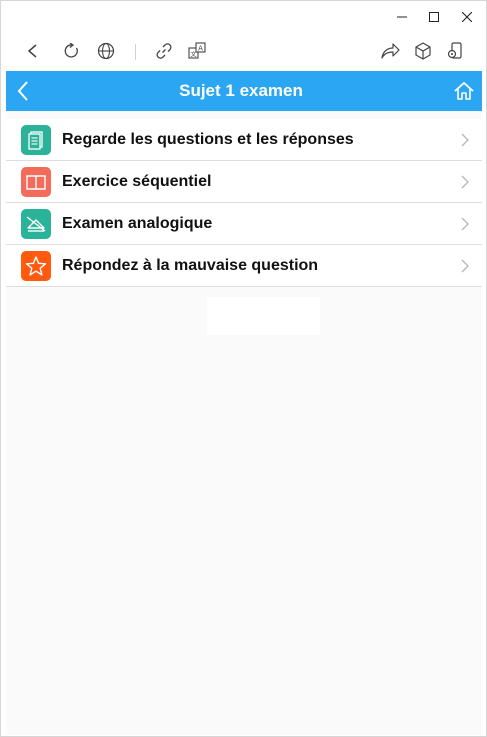  What do you see at coordinates (137, 223) in the screenshot?
I see `menu-item-label: Examen analogique` at bounding box center [137, 223].